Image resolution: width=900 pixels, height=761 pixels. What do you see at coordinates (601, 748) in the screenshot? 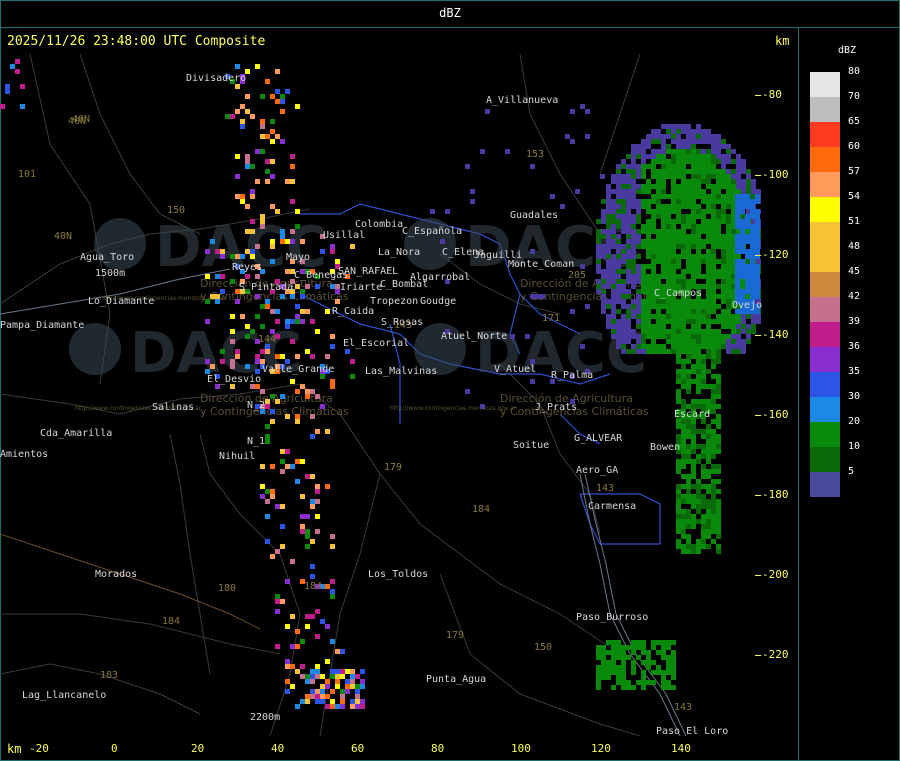
I see `x-tick-label: 120` at bounding box center [601, 748].